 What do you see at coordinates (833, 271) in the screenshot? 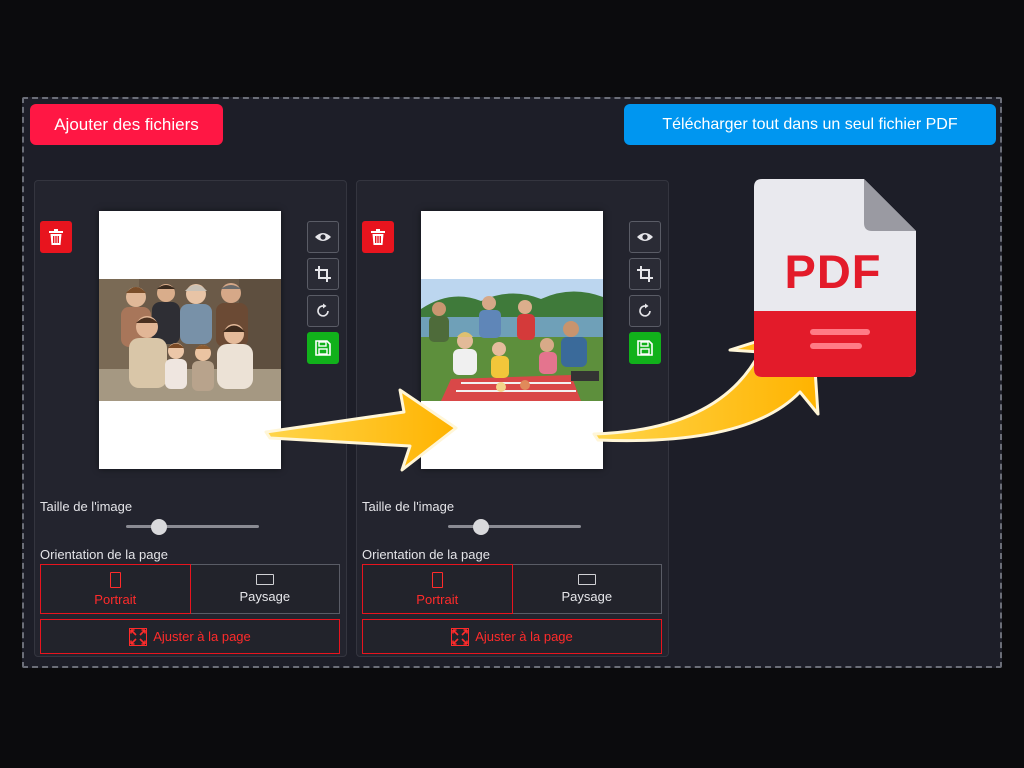
I see `pdf-icon-label: PDF` at bounding box center [833, 271].